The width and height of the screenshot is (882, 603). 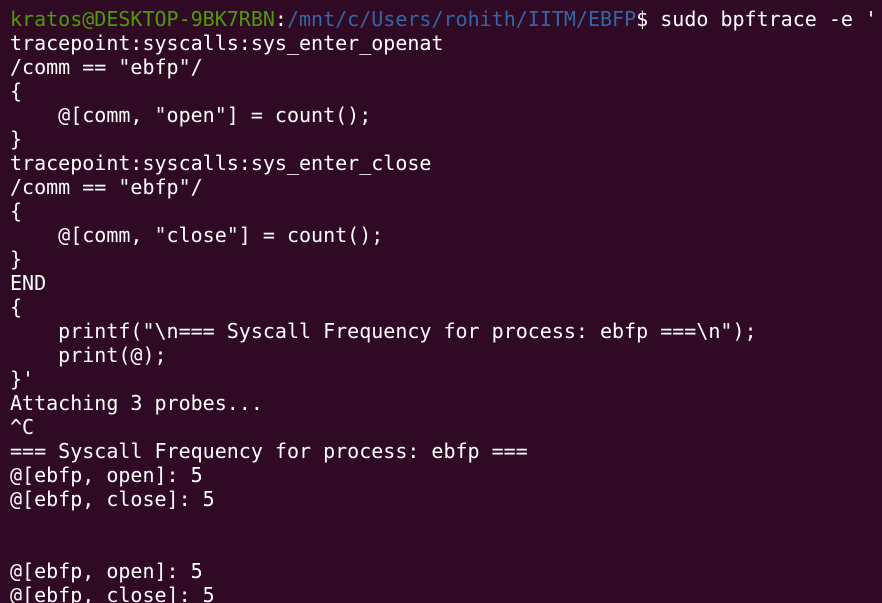 I want to click on output-line: }', so click(x=22, y=379).